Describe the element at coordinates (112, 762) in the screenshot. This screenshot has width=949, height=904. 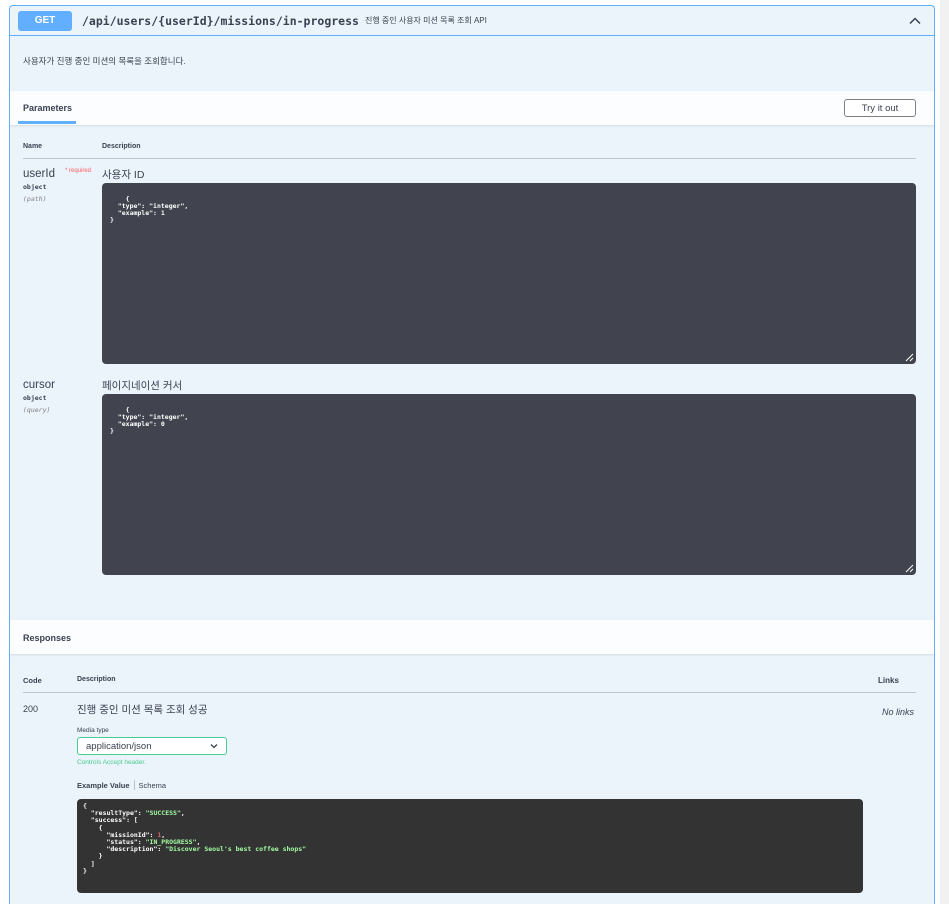
I see `accept-header-note: Controls Accept header.` at that location.